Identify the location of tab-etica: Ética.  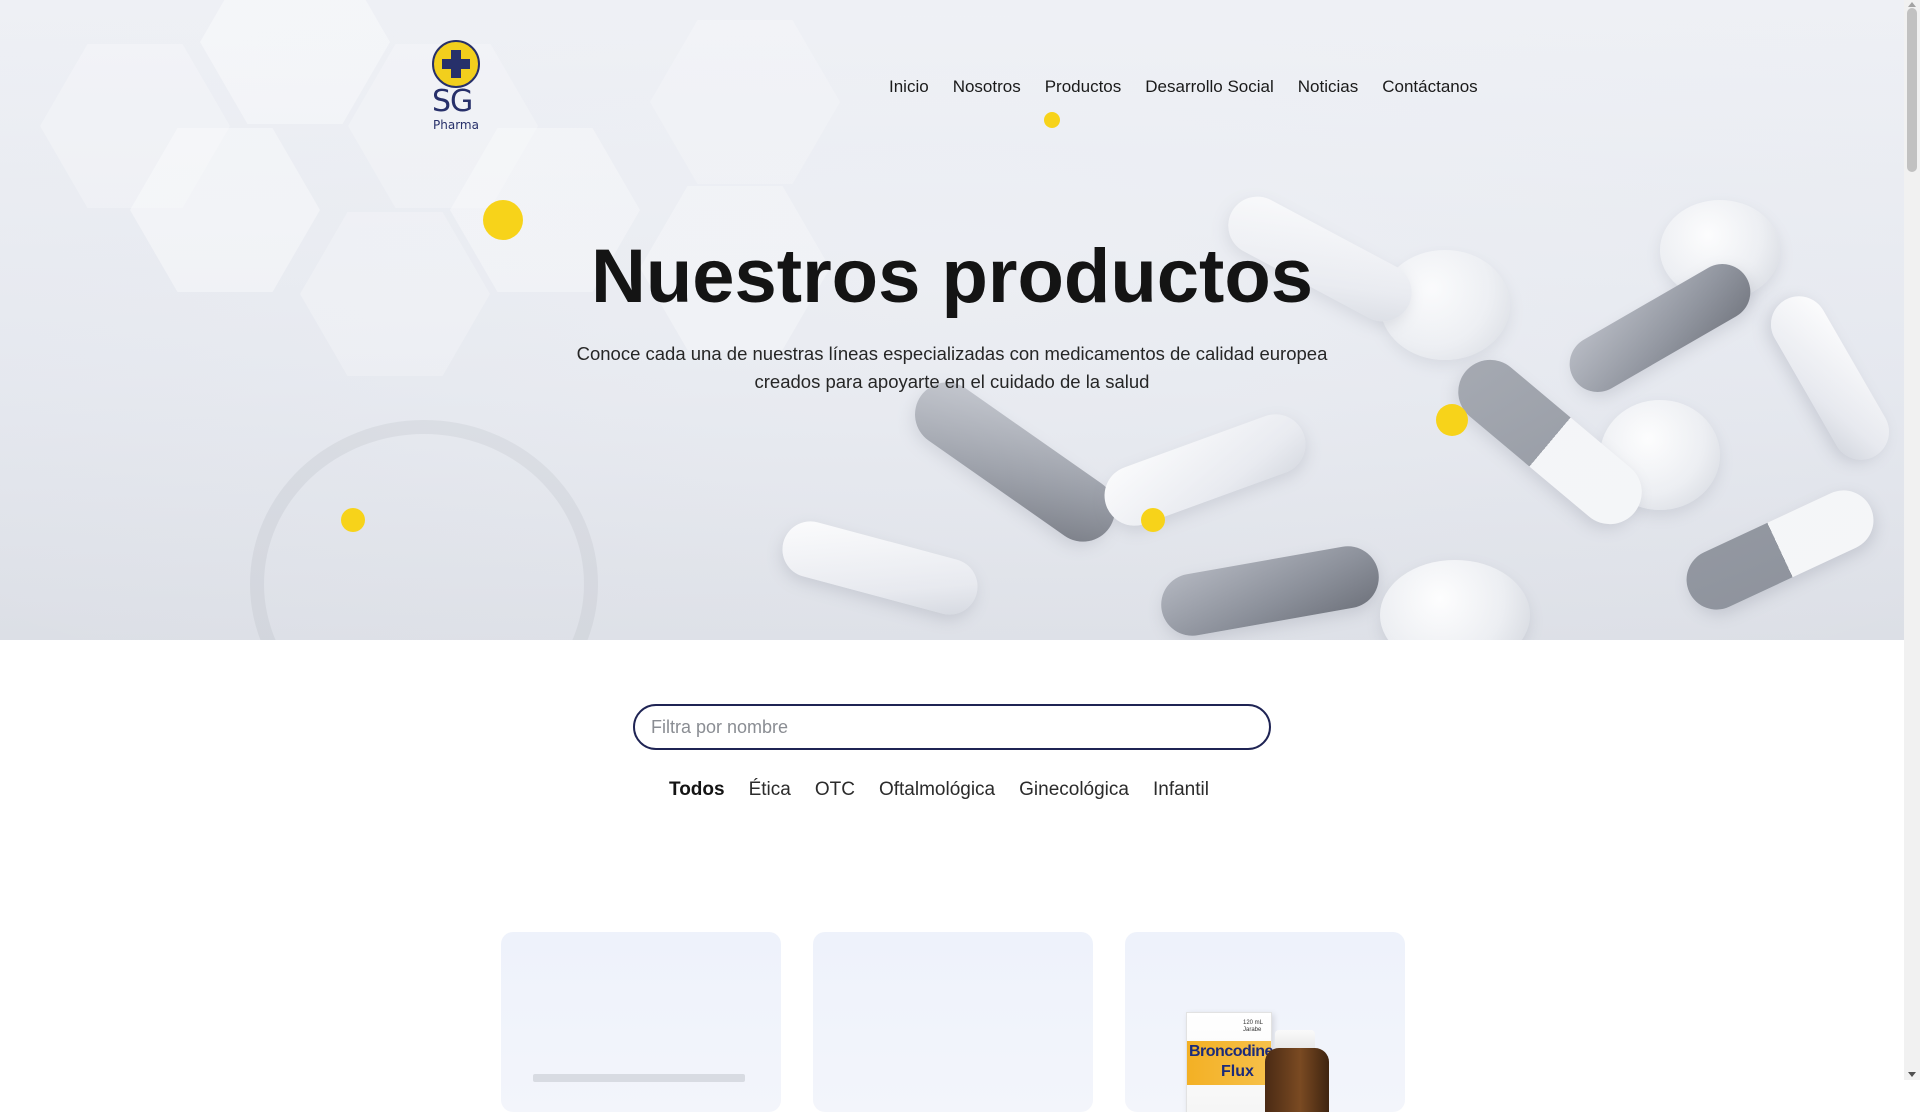
(770, 790).